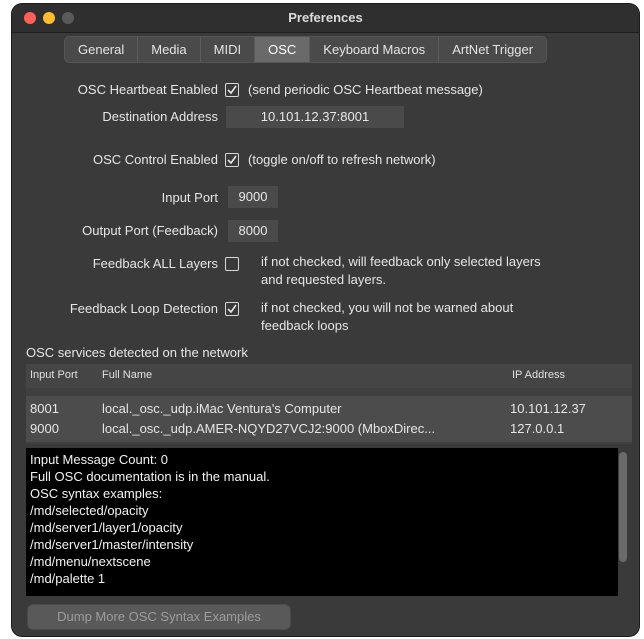 This screenshot has width=644, height=639. I want to click on console-line: /md/menu/nextscene, so click(90, 561).